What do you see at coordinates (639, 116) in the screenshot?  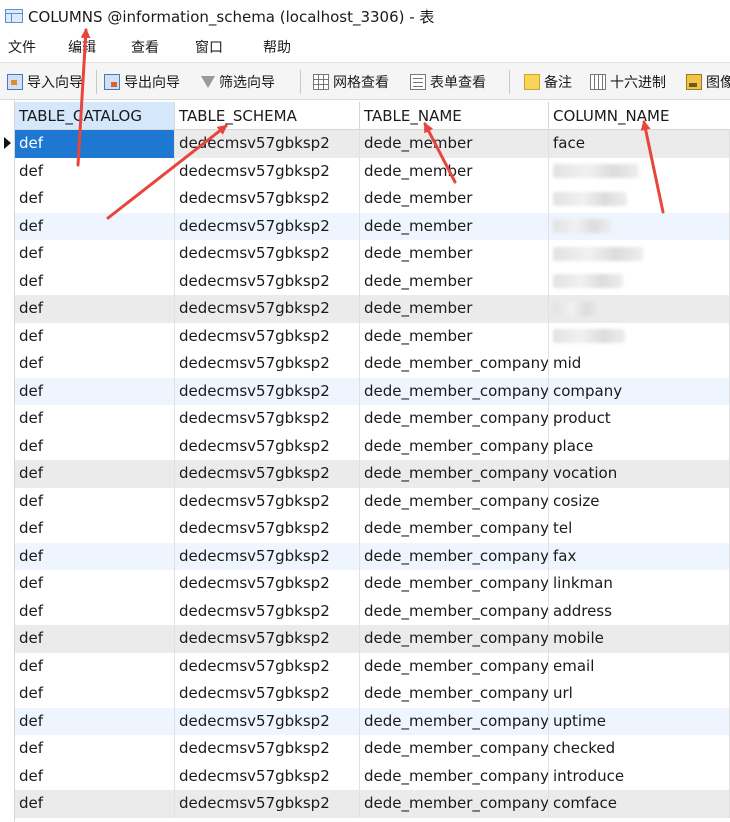 I see `column-header-column-name: COLUMN_NAME` at bounding box center [639, 116].